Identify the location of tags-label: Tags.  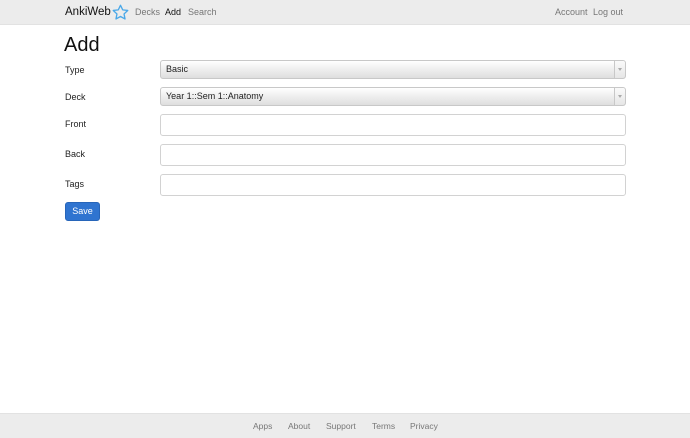
(75, 184).